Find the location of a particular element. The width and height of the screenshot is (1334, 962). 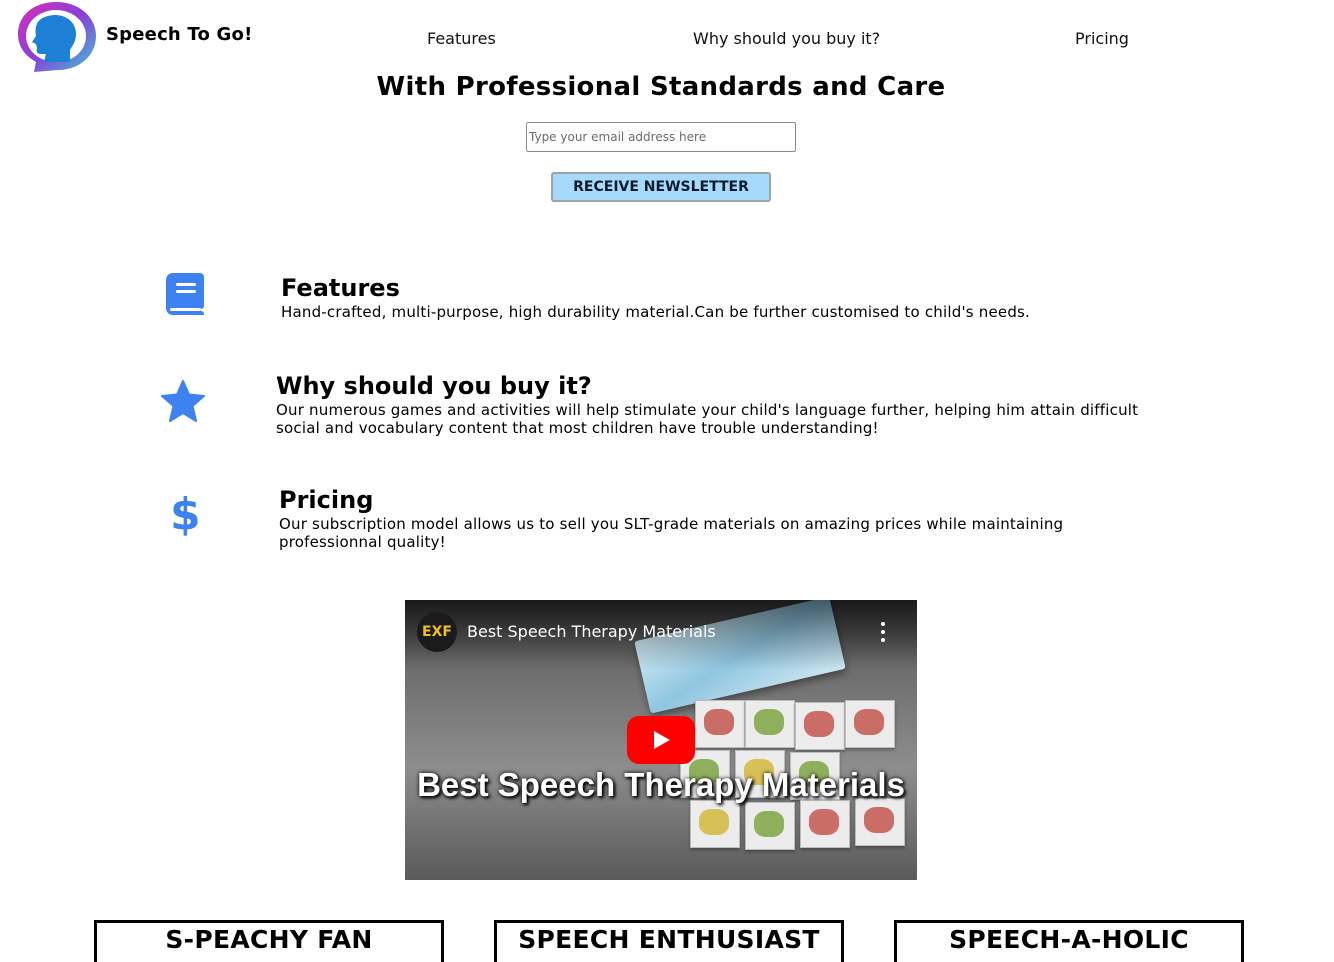

plan-card-speachy-fan: S-PEACHY FAN is located at coordinates (269, 941).